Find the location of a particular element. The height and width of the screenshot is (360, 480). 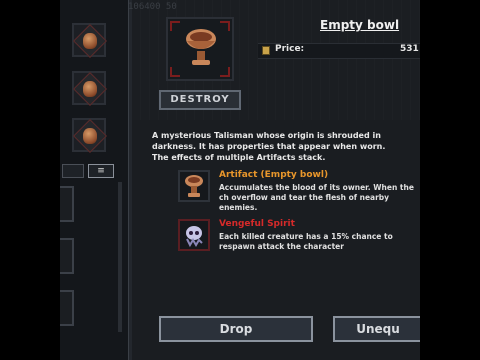

effect-title: Artifact (Empty bowl) is located at coordinates (274, 175).